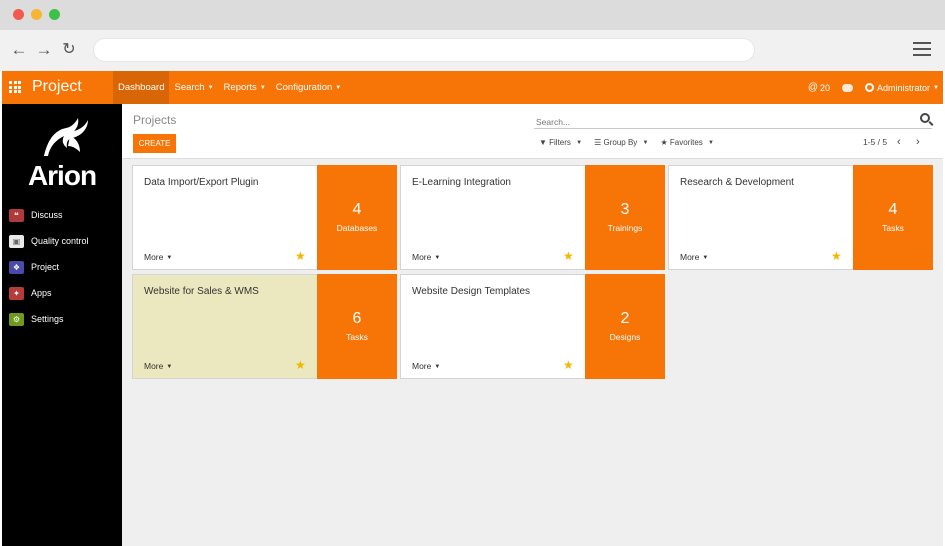 Image resolution: width=945 pixels, height=546 pixels. I want to click on filters-dropdown: ▼ Filters ▼, so click(560, 142).